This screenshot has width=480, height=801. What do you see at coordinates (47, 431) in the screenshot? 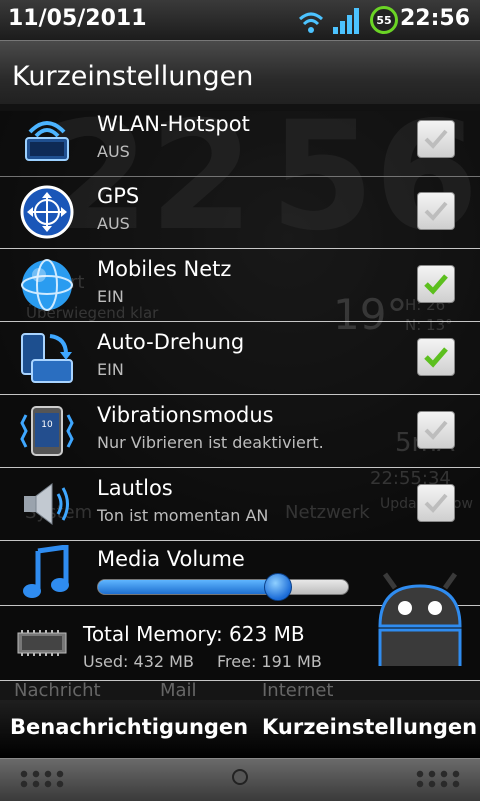
I see `vibrate-icon: 10` at bounding box center [47, 431].